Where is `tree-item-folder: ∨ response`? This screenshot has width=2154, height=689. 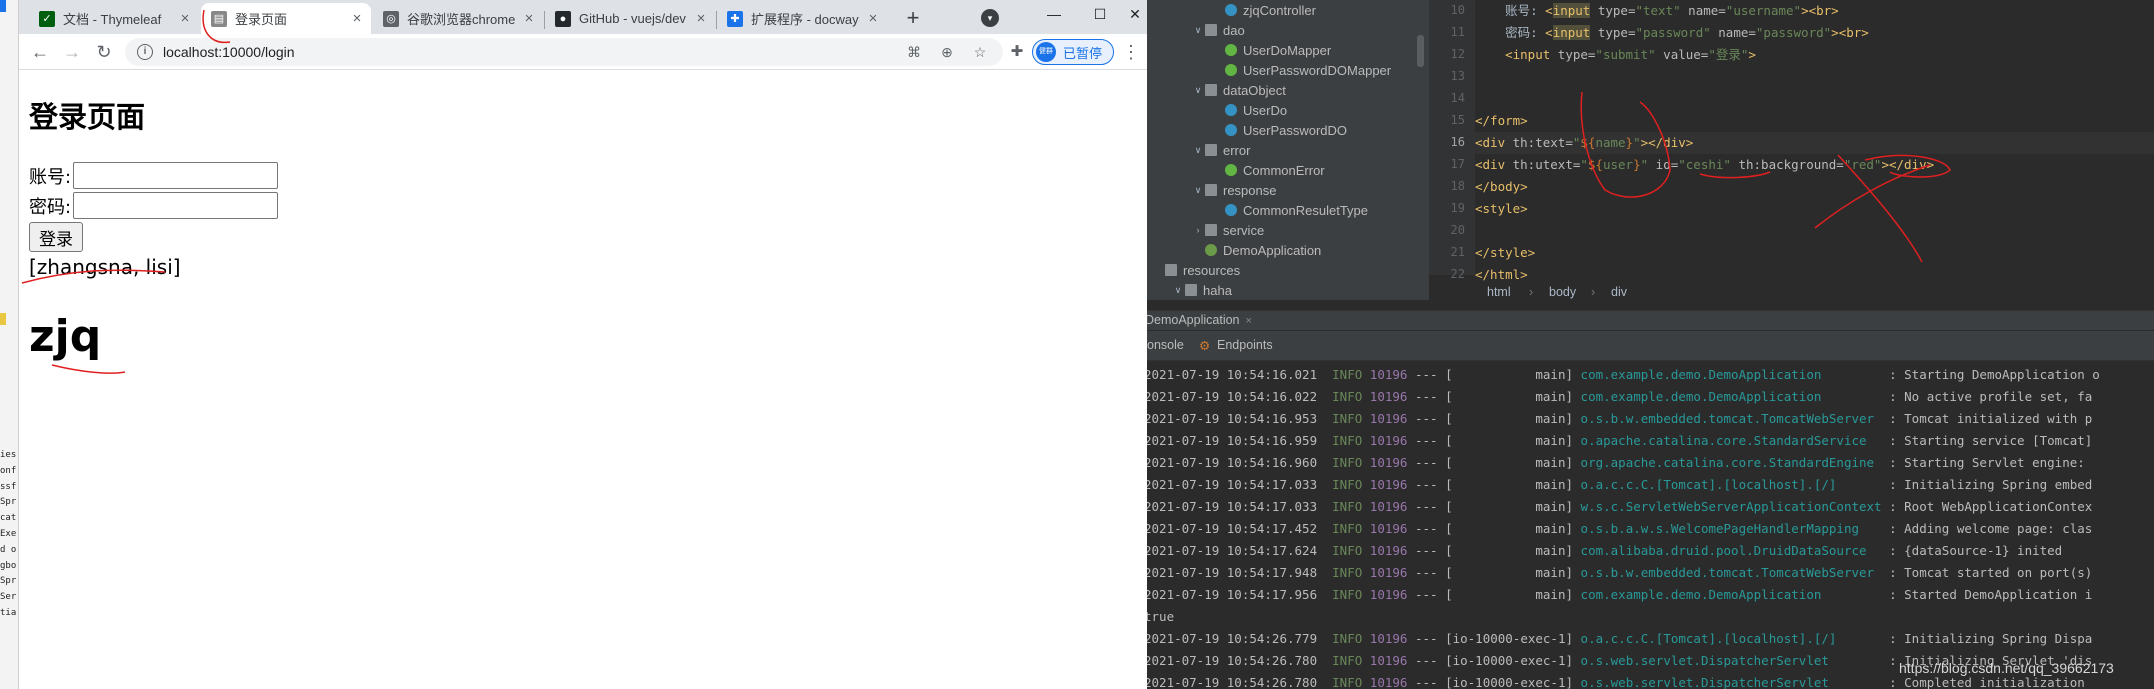 tree-item-folder: ∨ response is located at coordinates (1234, 190).